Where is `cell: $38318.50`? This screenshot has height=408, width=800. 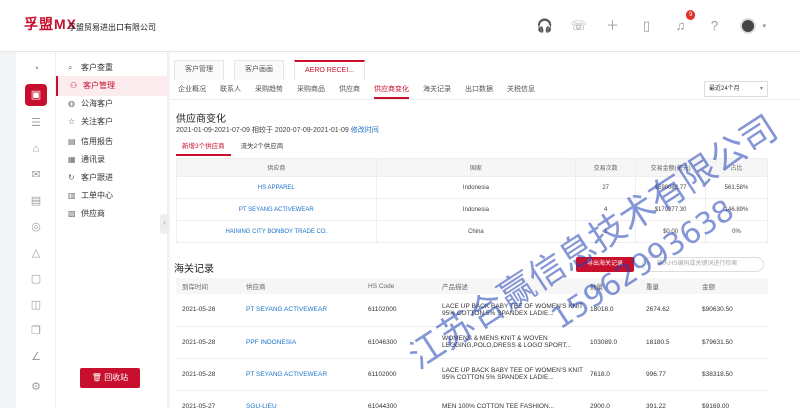 cell: $38318.50 is located at coordinates (732, 374).